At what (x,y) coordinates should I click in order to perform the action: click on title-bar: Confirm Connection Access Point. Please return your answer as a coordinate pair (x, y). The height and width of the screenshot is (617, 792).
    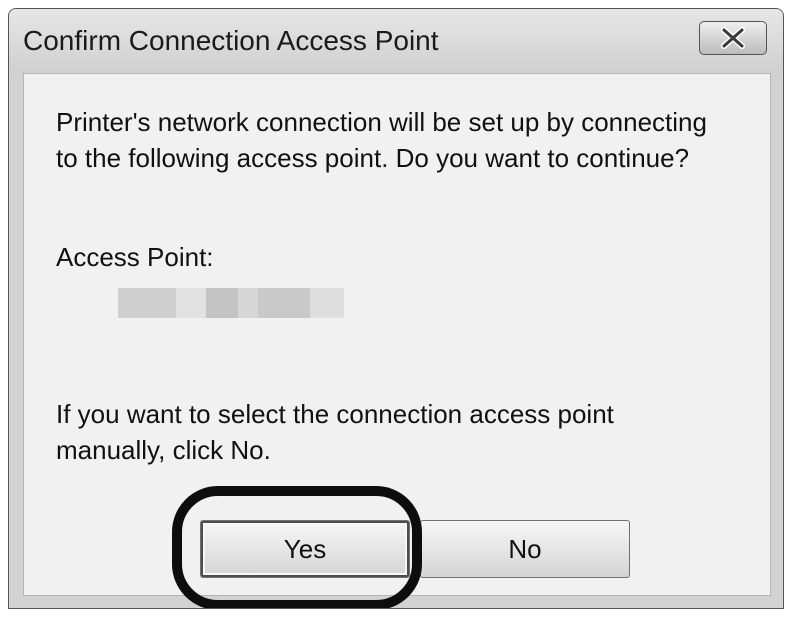
    Looking at the image, I should click on (396, 41).